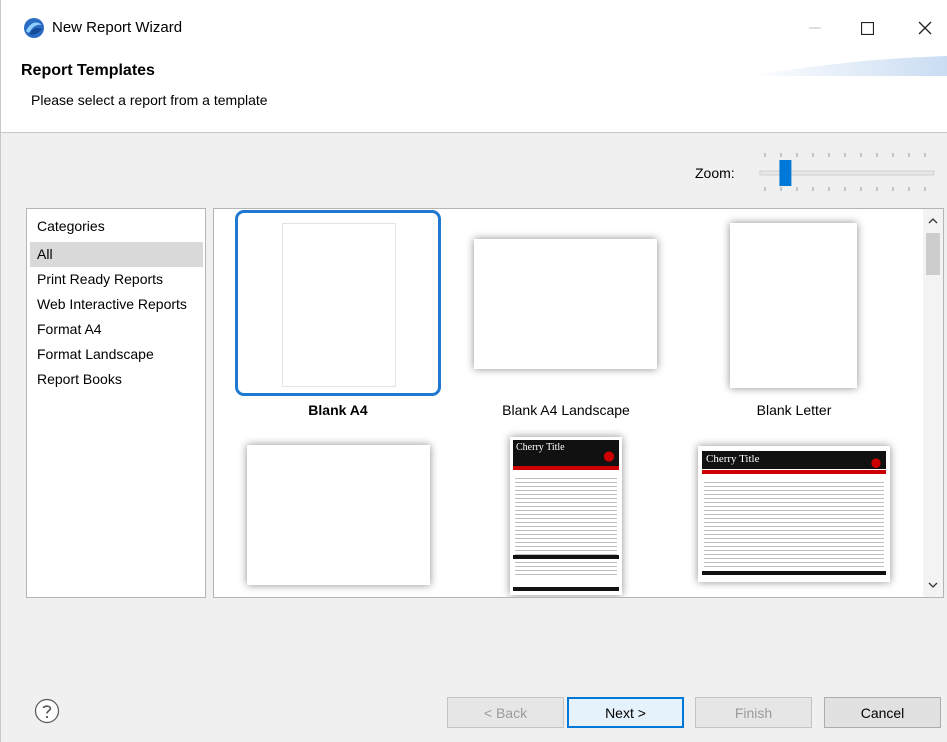  Describe the element at coordinates (117, 27) in the screenshot. I see `window-title: New Report Wizard` at that location.